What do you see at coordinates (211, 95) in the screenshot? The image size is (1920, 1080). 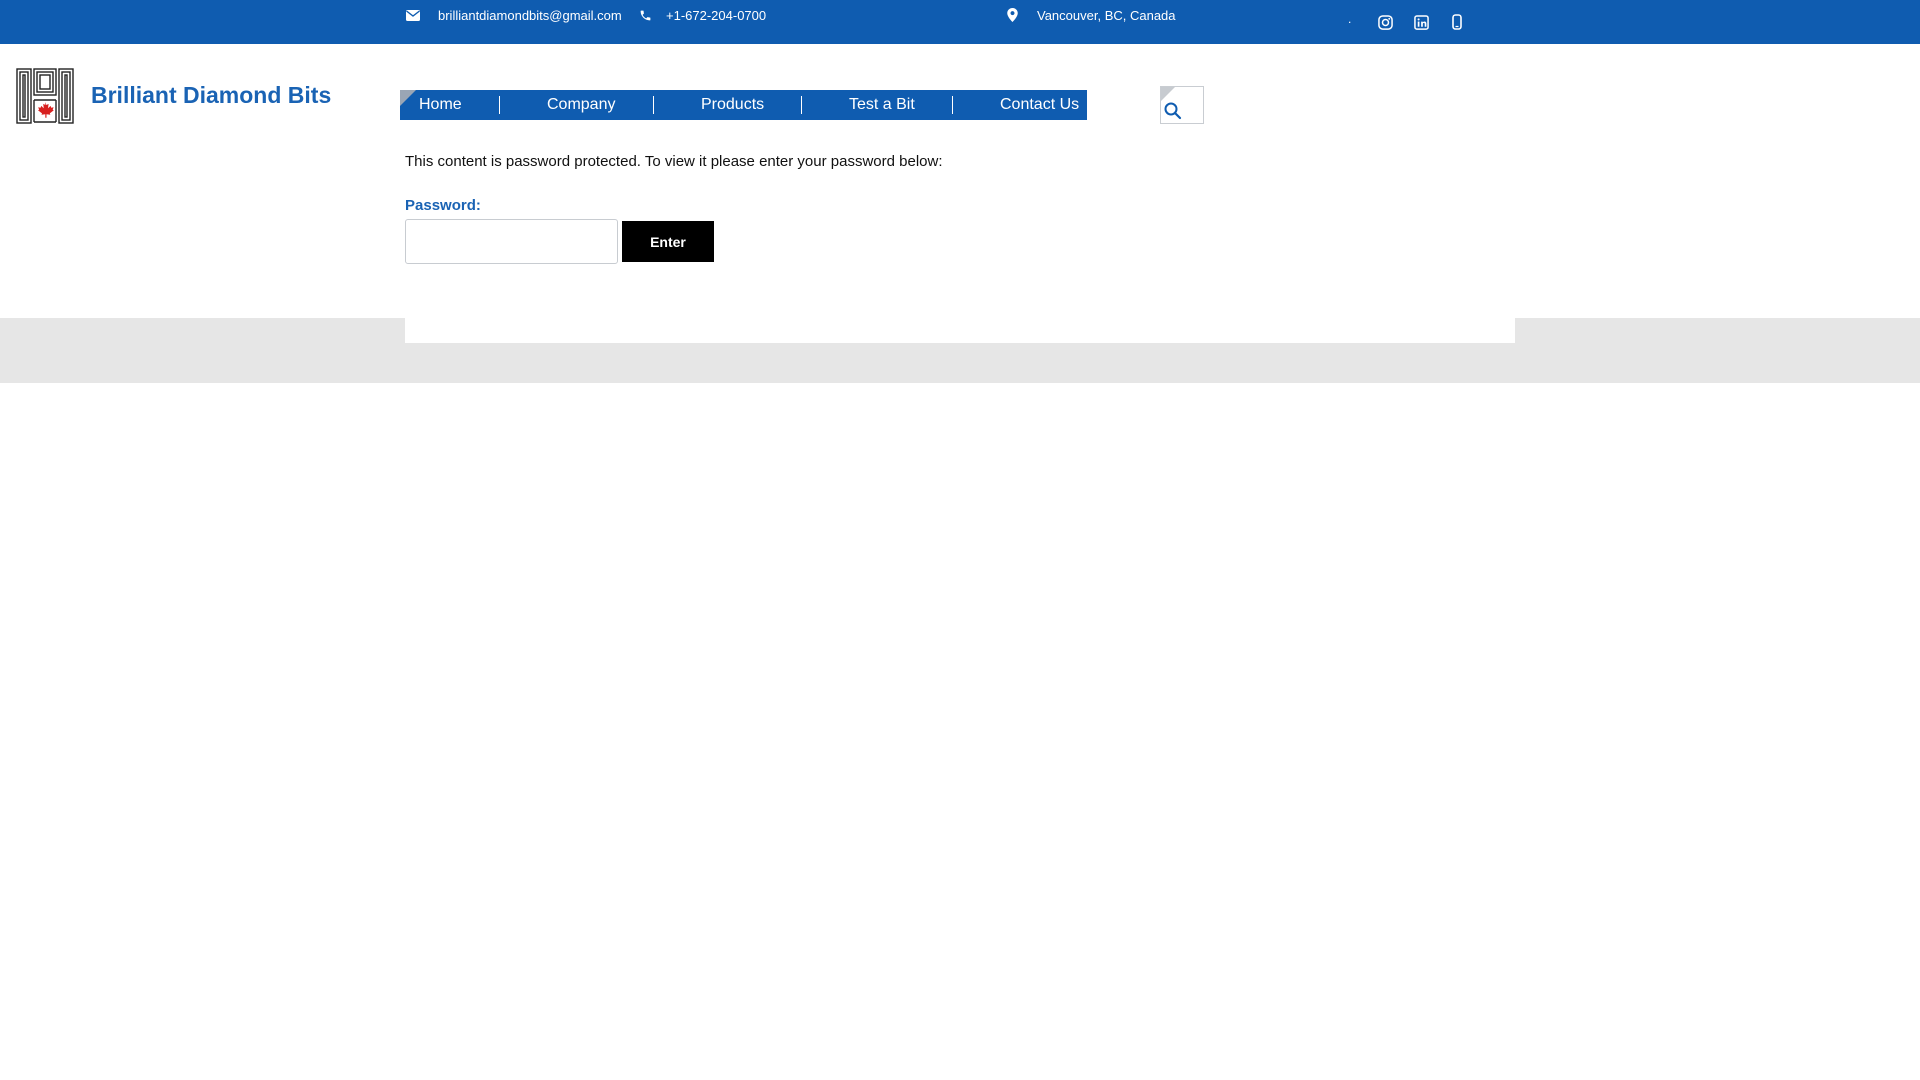 I see `brand-name: Brilliant Diamond Bits` at bounding box center [211, 95].